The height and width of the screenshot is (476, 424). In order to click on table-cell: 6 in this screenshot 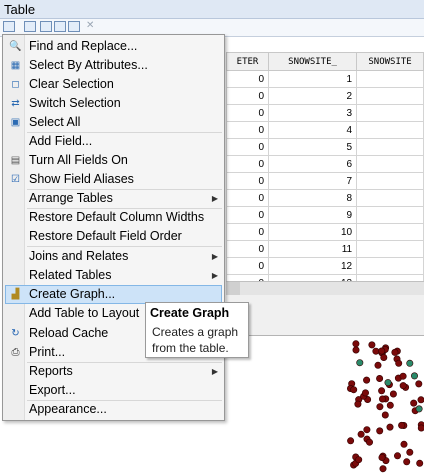, I will do `click(313, 164)`.